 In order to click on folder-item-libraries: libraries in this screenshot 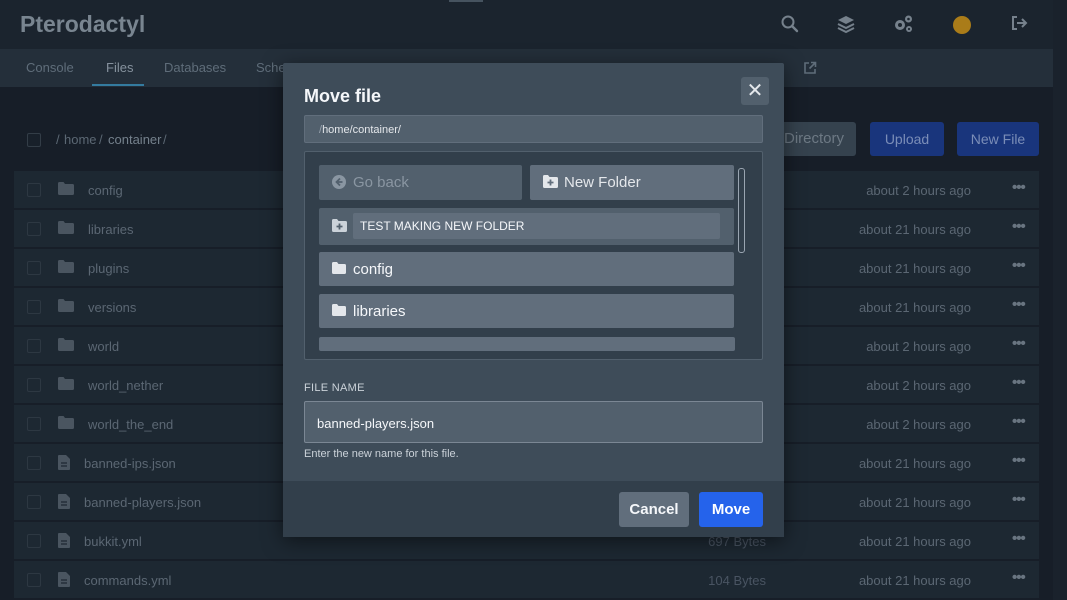, I will do `click(526, 311)`.